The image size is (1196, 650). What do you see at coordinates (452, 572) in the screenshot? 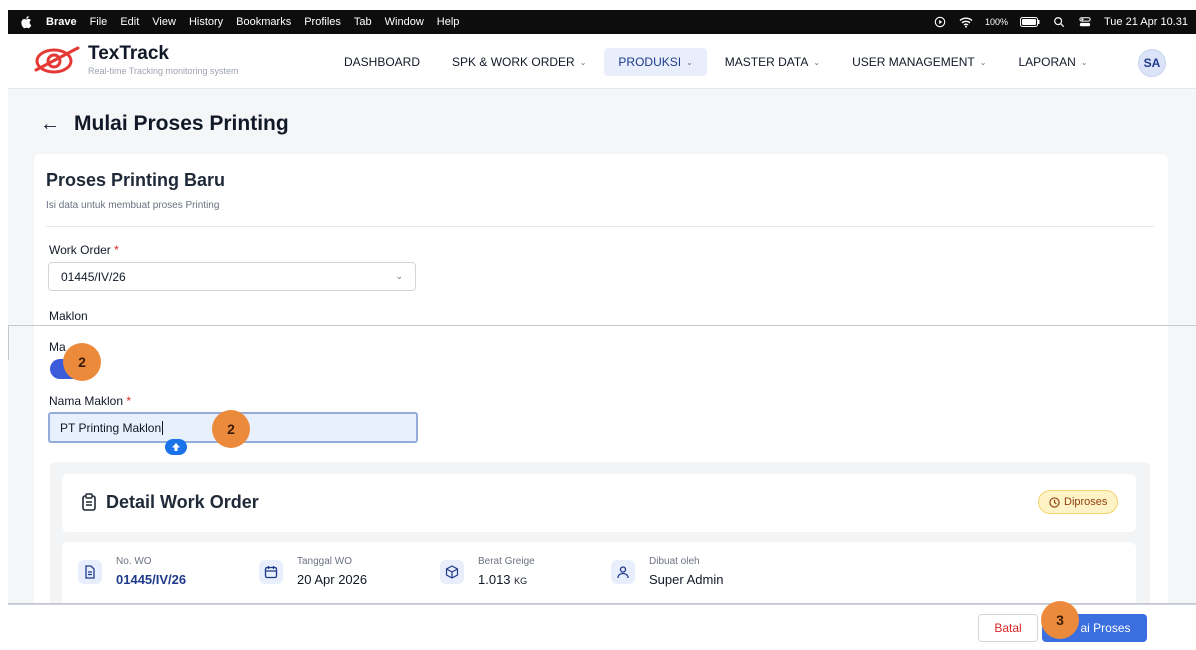
I see `box-icon` at bounding box center [452, 572].